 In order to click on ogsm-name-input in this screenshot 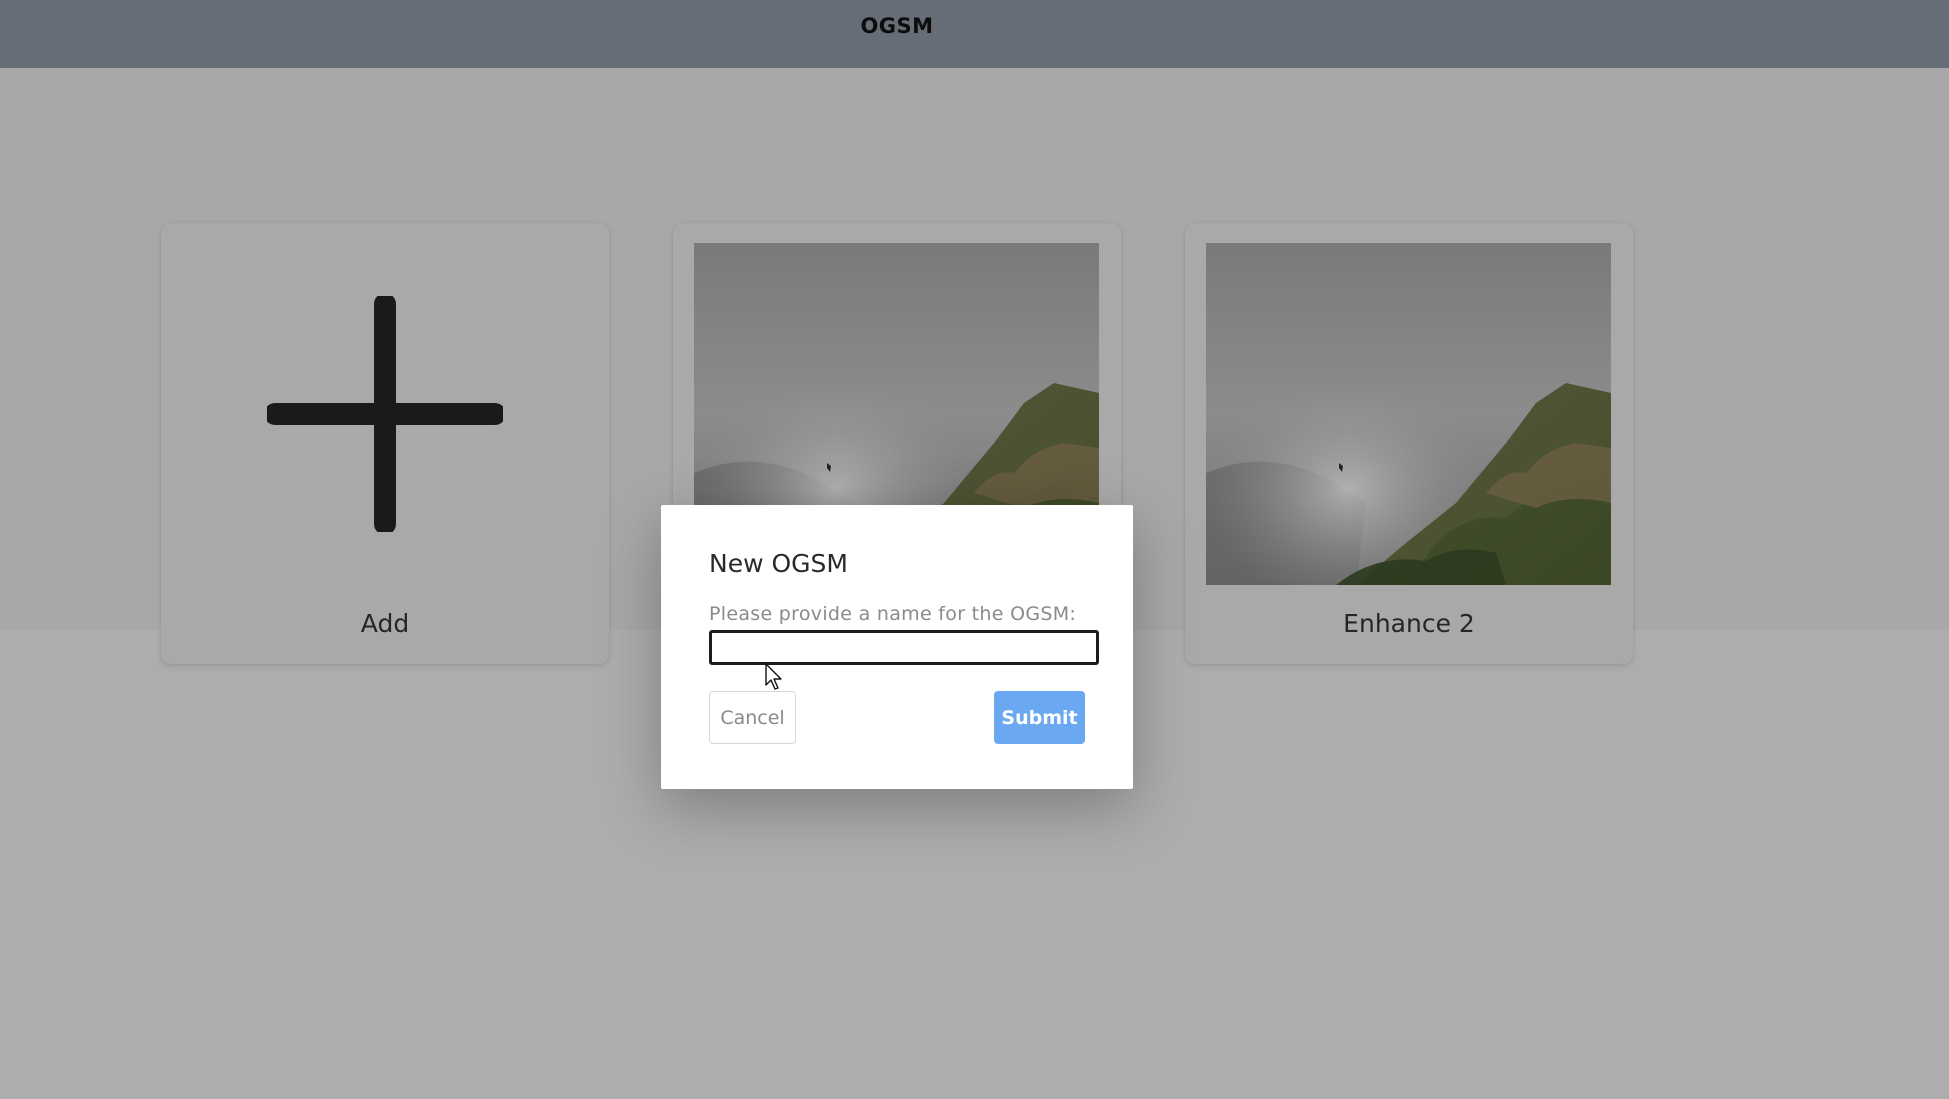, I will do `click(904, 647)`.